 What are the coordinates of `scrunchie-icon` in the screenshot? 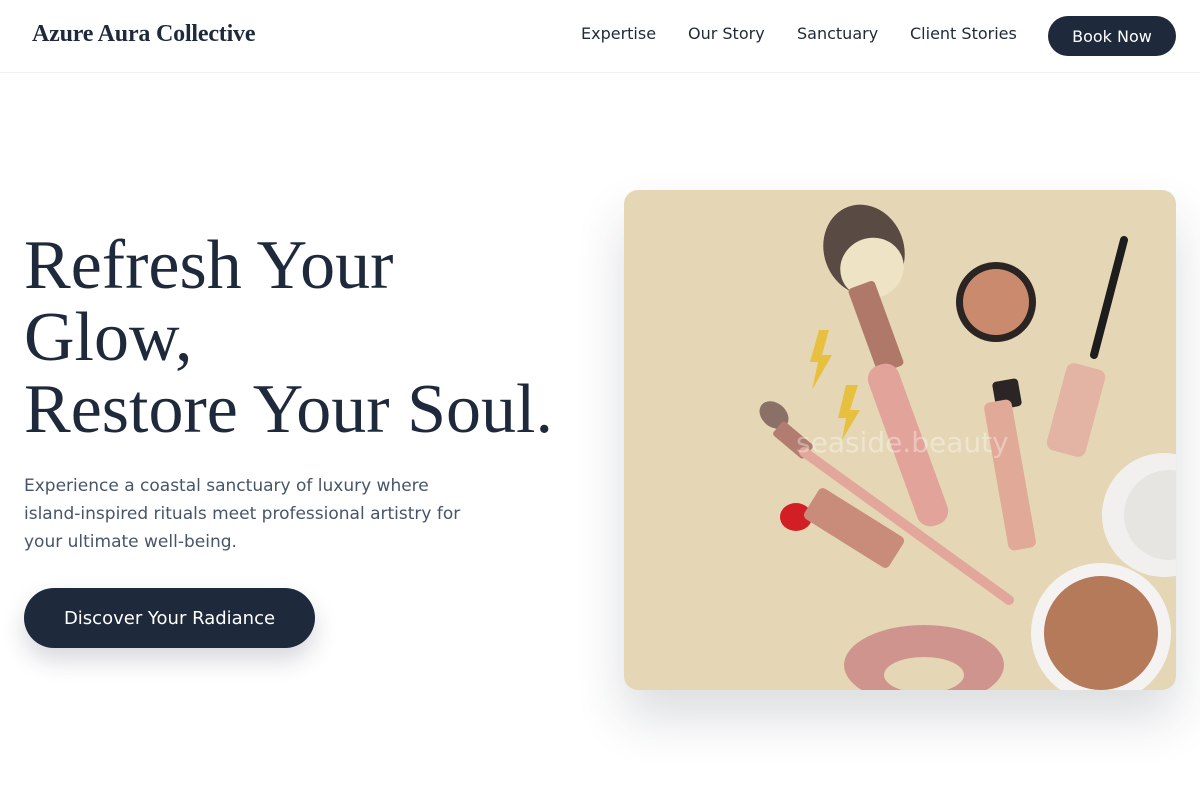 It's located at (924, 657).